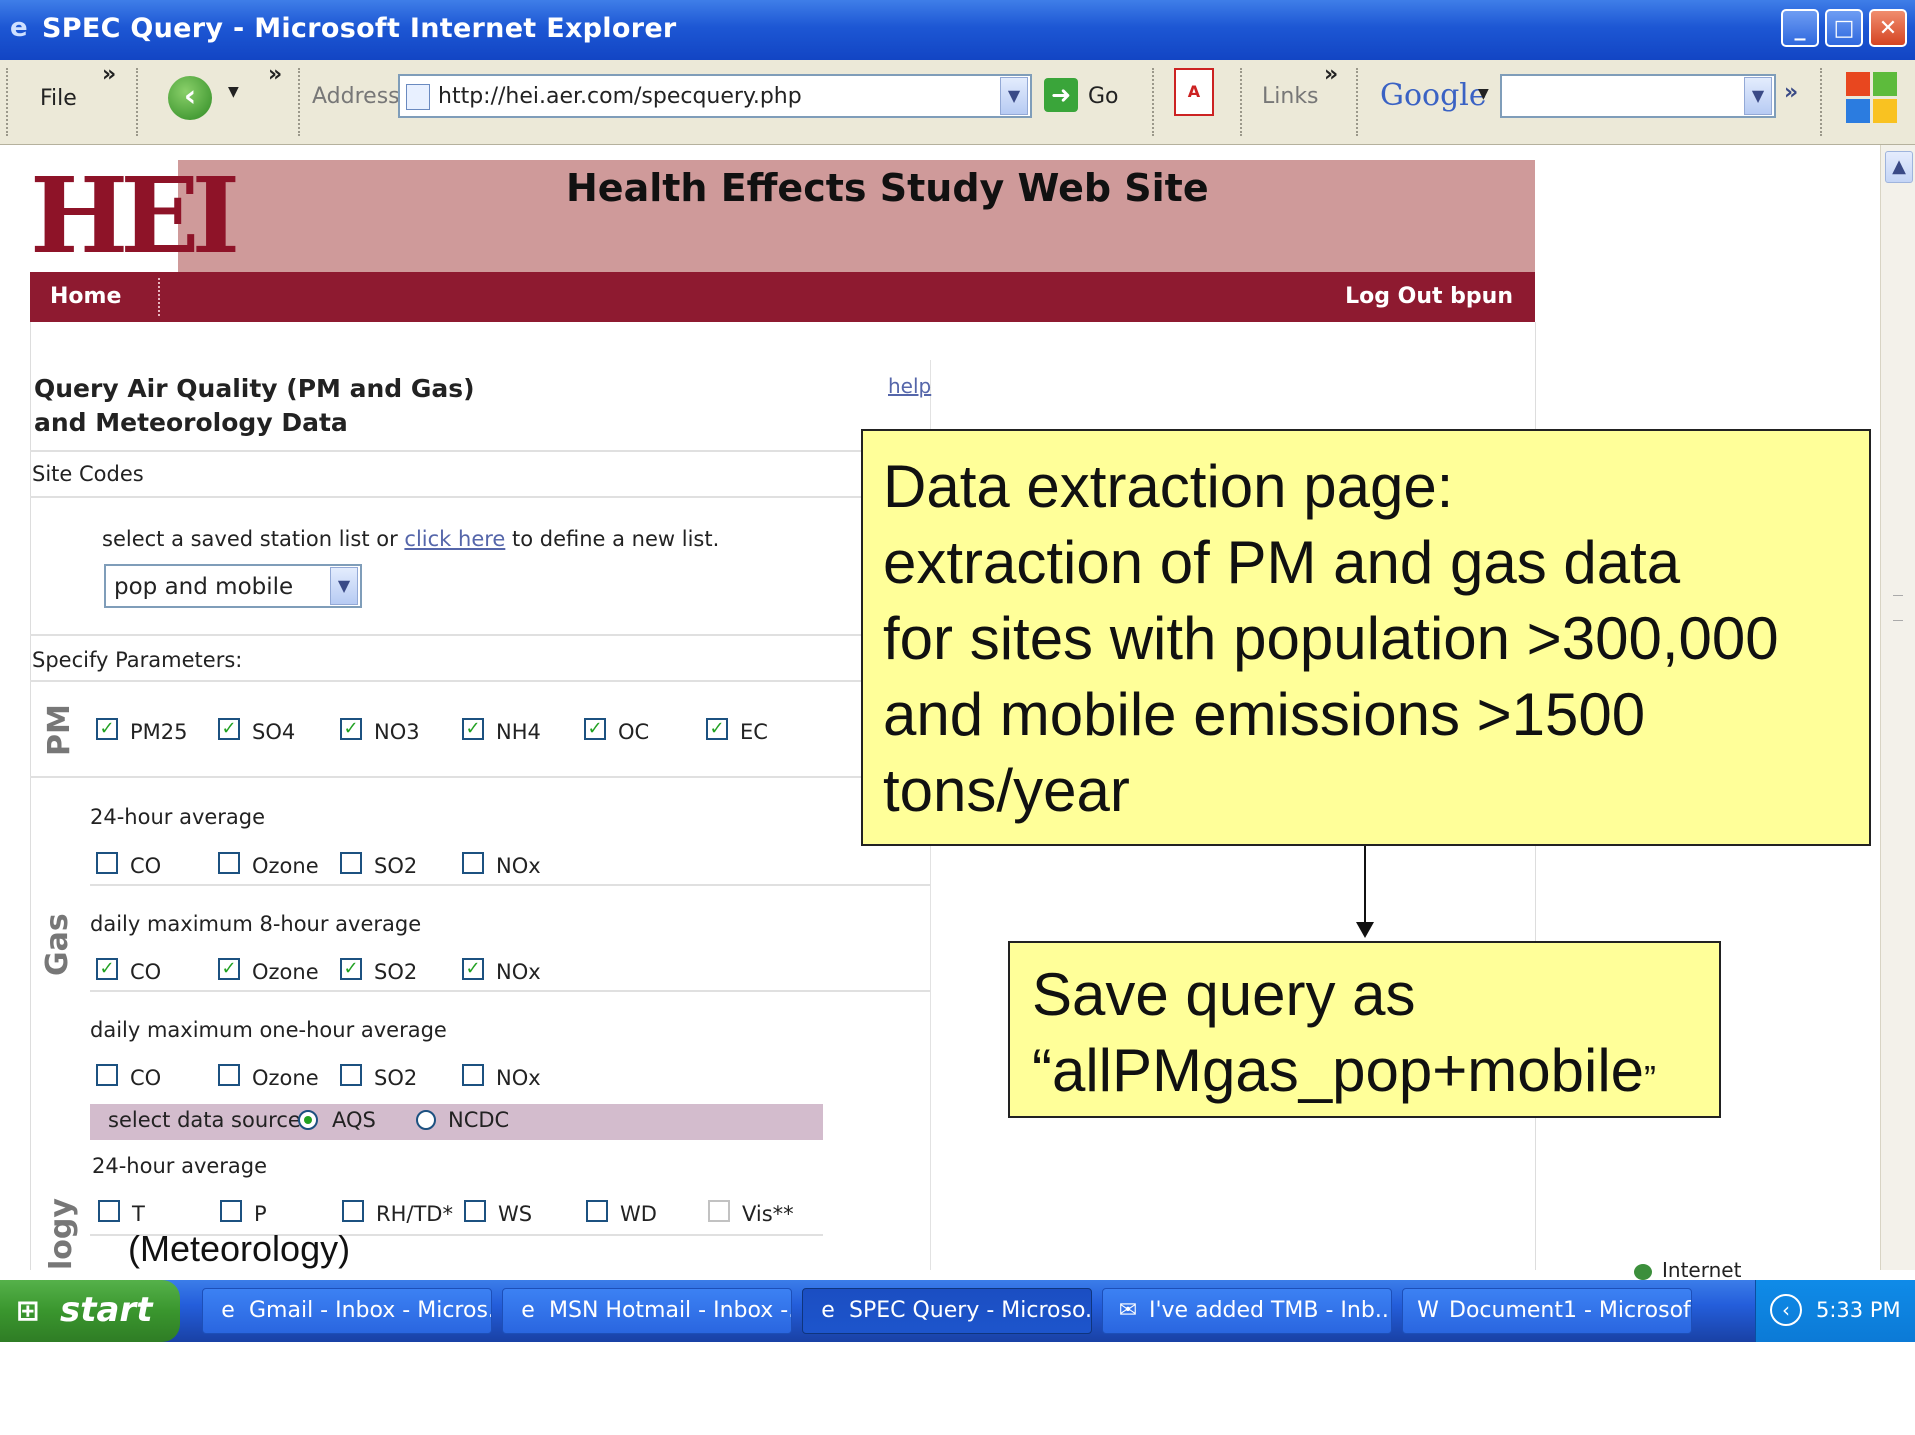 The width and height of the screenshot is (1915, 1435). I want to click on minimize-button: _, so click(1800, 28).